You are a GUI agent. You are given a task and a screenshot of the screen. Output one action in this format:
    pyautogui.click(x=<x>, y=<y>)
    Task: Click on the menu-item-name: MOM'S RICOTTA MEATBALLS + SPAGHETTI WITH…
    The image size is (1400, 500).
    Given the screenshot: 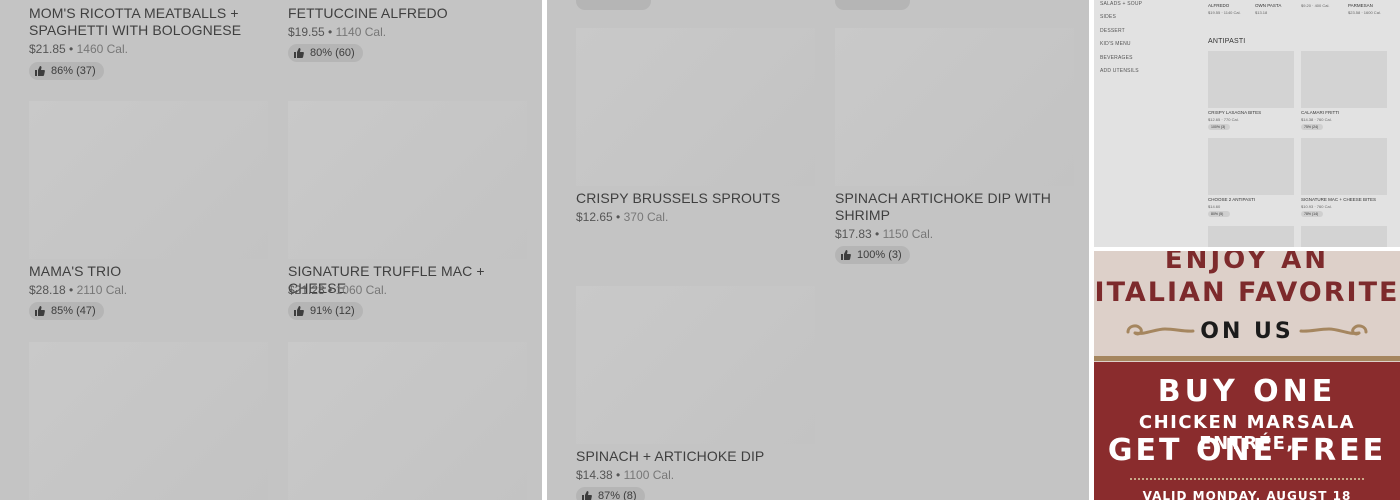 What is the action you would take?
    pyautogui.click(x=135, y=21)
    